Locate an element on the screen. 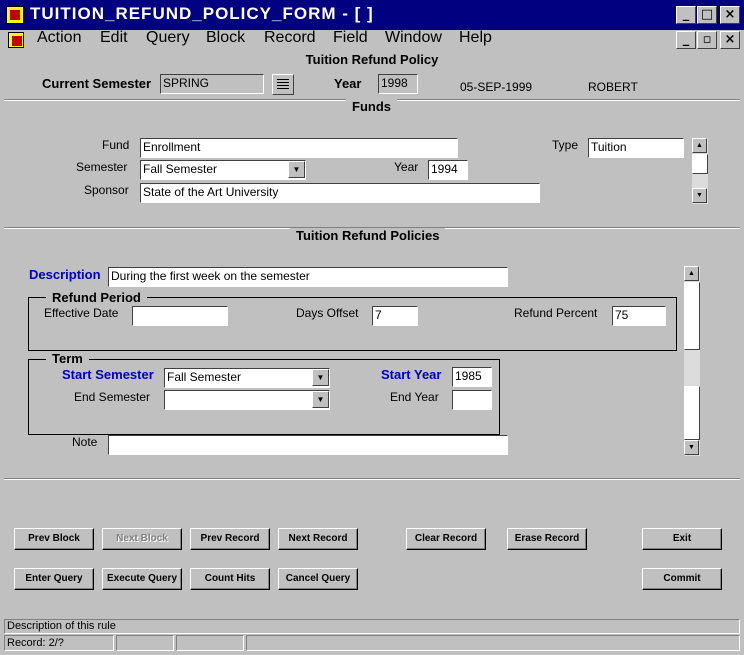 The image size is (744, 655). term-title: Term is located at coordinates (67, 358).